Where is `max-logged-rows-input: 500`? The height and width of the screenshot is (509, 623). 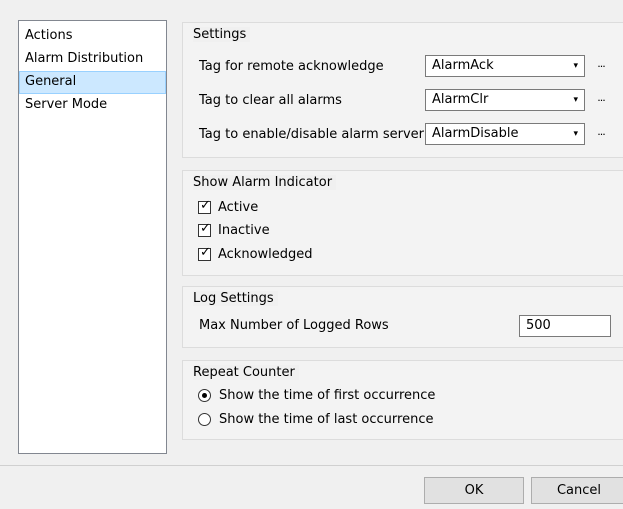
max-logged-rows-input: 500 is located at coordinates (565, 326).